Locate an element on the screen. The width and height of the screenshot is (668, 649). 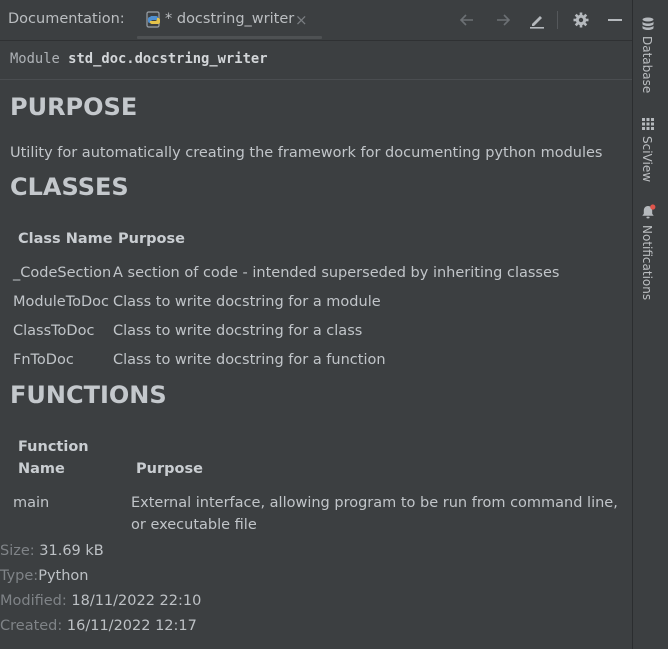
sciview-icon is located at coordinates (648, 124).